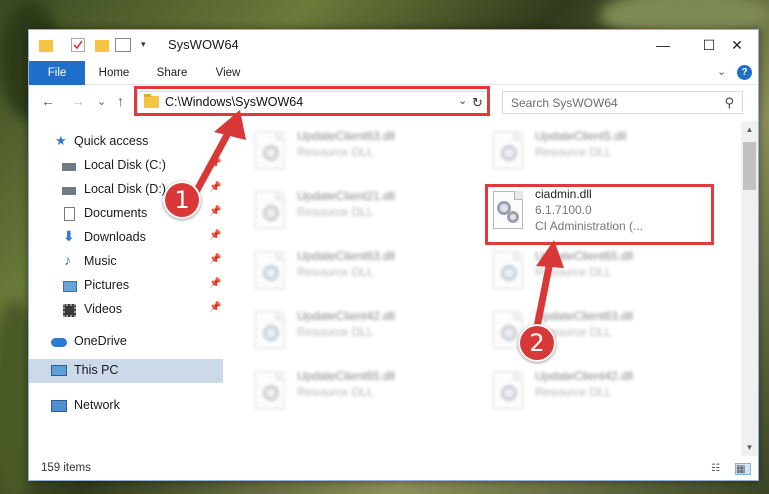 The width and height of the screenshot is (769, 494). I want to click on documents-icon, so click(69, 214).